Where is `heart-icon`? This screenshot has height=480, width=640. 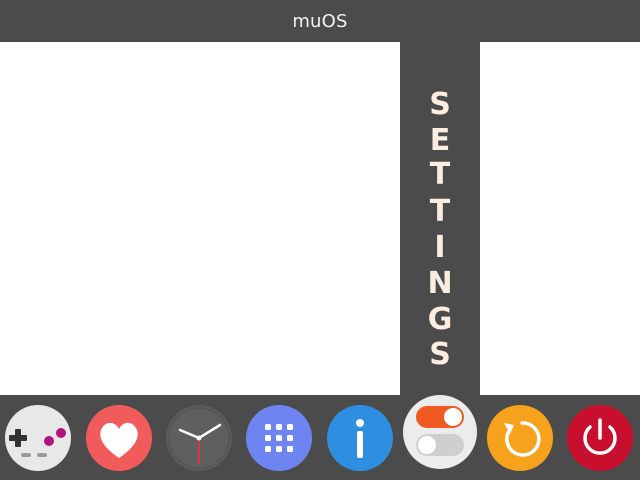 heart-icon is located at coordinates (119, 438).